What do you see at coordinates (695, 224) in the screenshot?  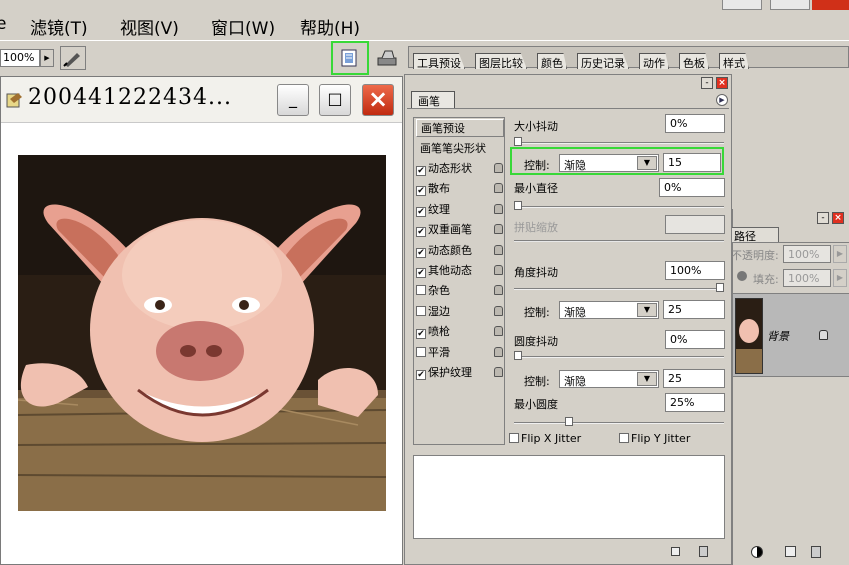 I see `tilt-scale-field` at bounding box center [695, 224].